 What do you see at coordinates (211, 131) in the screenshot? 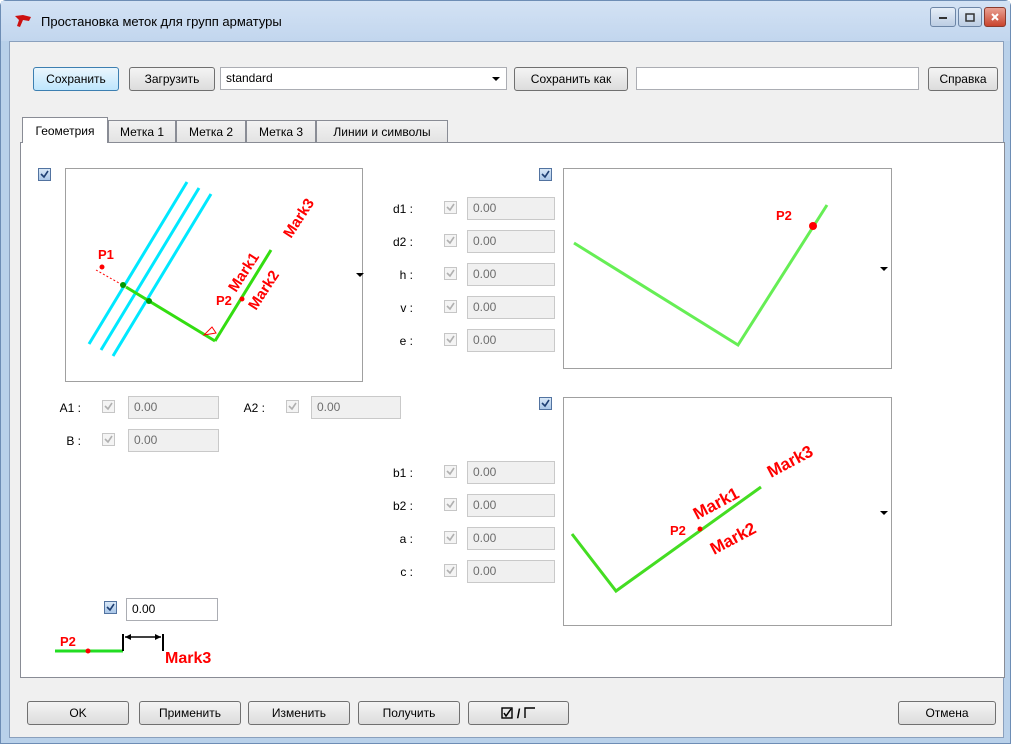
I see `tab-mark2: Метка 2` at bounding box center [211, 131].